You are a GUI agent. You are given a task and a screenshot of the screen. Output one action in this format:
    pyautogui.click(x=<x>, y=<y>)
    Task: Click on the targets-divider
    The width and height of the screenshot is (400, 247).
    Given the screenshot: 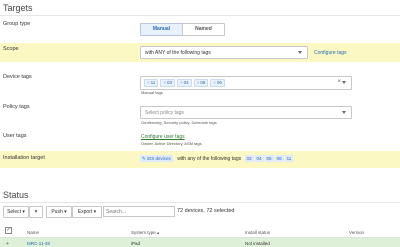 What is the action you would take?
    pyautogui.click(x=200, y=15)
    